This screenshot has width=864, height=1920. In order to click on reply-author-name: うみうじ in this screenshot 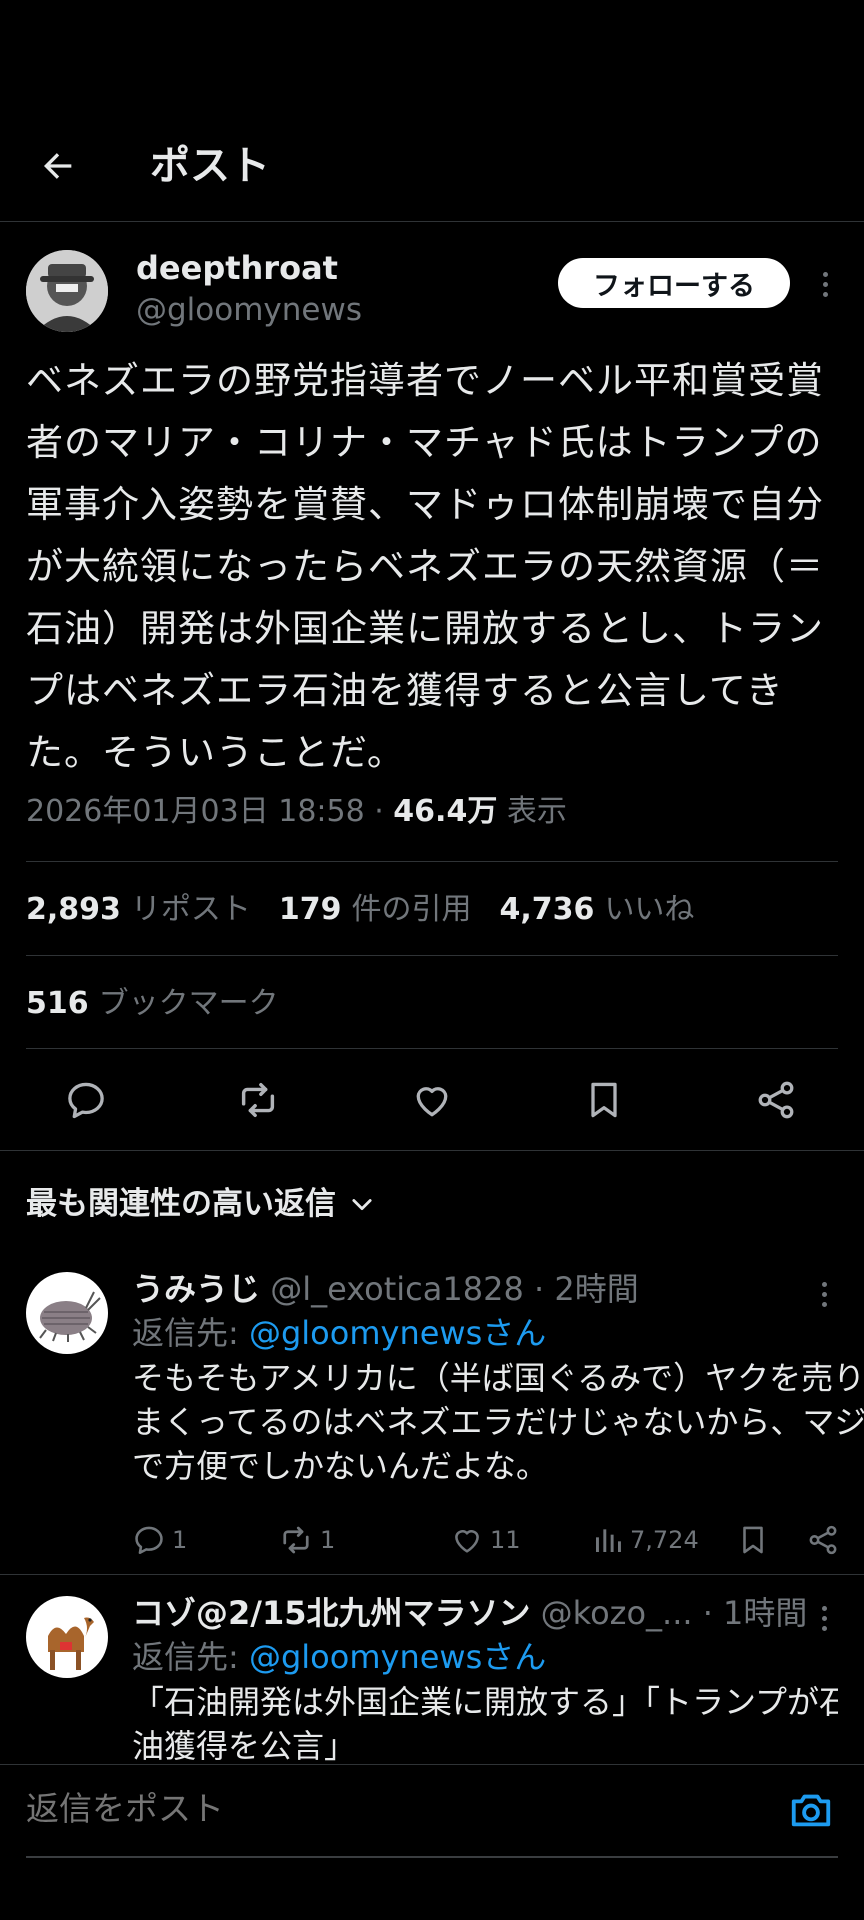, I will do `click(196, 1289)`.